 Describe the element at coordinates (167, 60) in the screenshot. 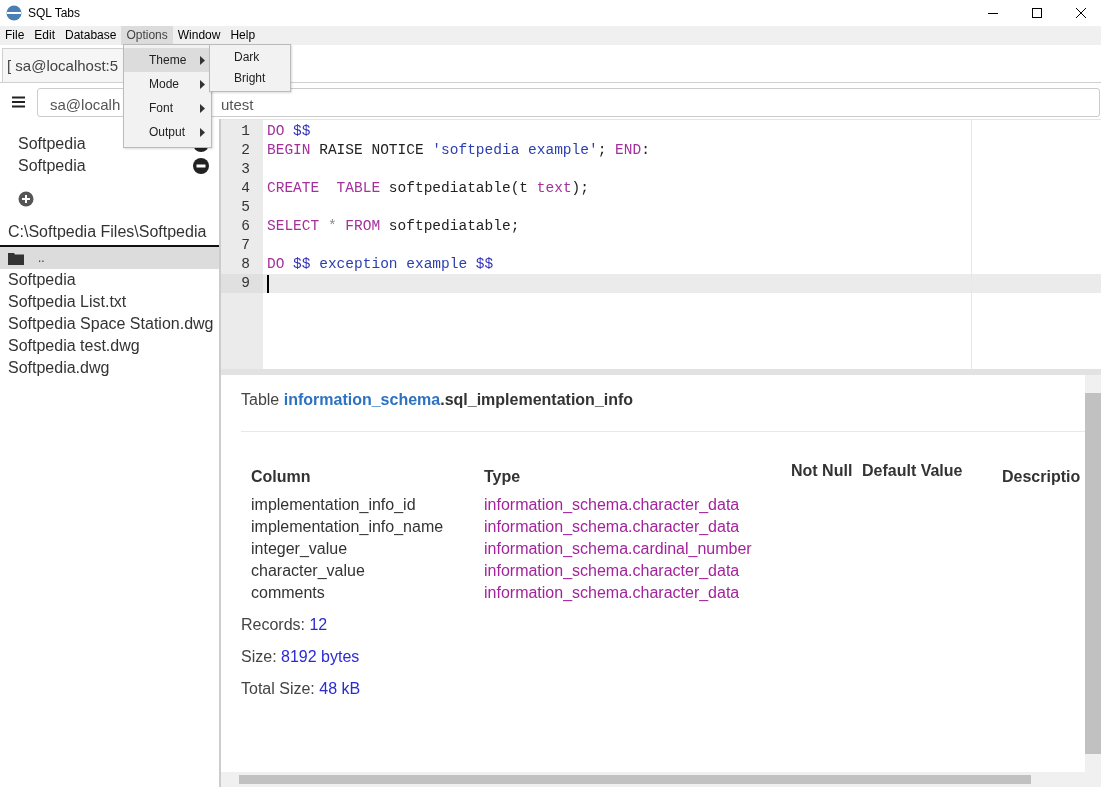

I see `menu-item: Theme` at that location.